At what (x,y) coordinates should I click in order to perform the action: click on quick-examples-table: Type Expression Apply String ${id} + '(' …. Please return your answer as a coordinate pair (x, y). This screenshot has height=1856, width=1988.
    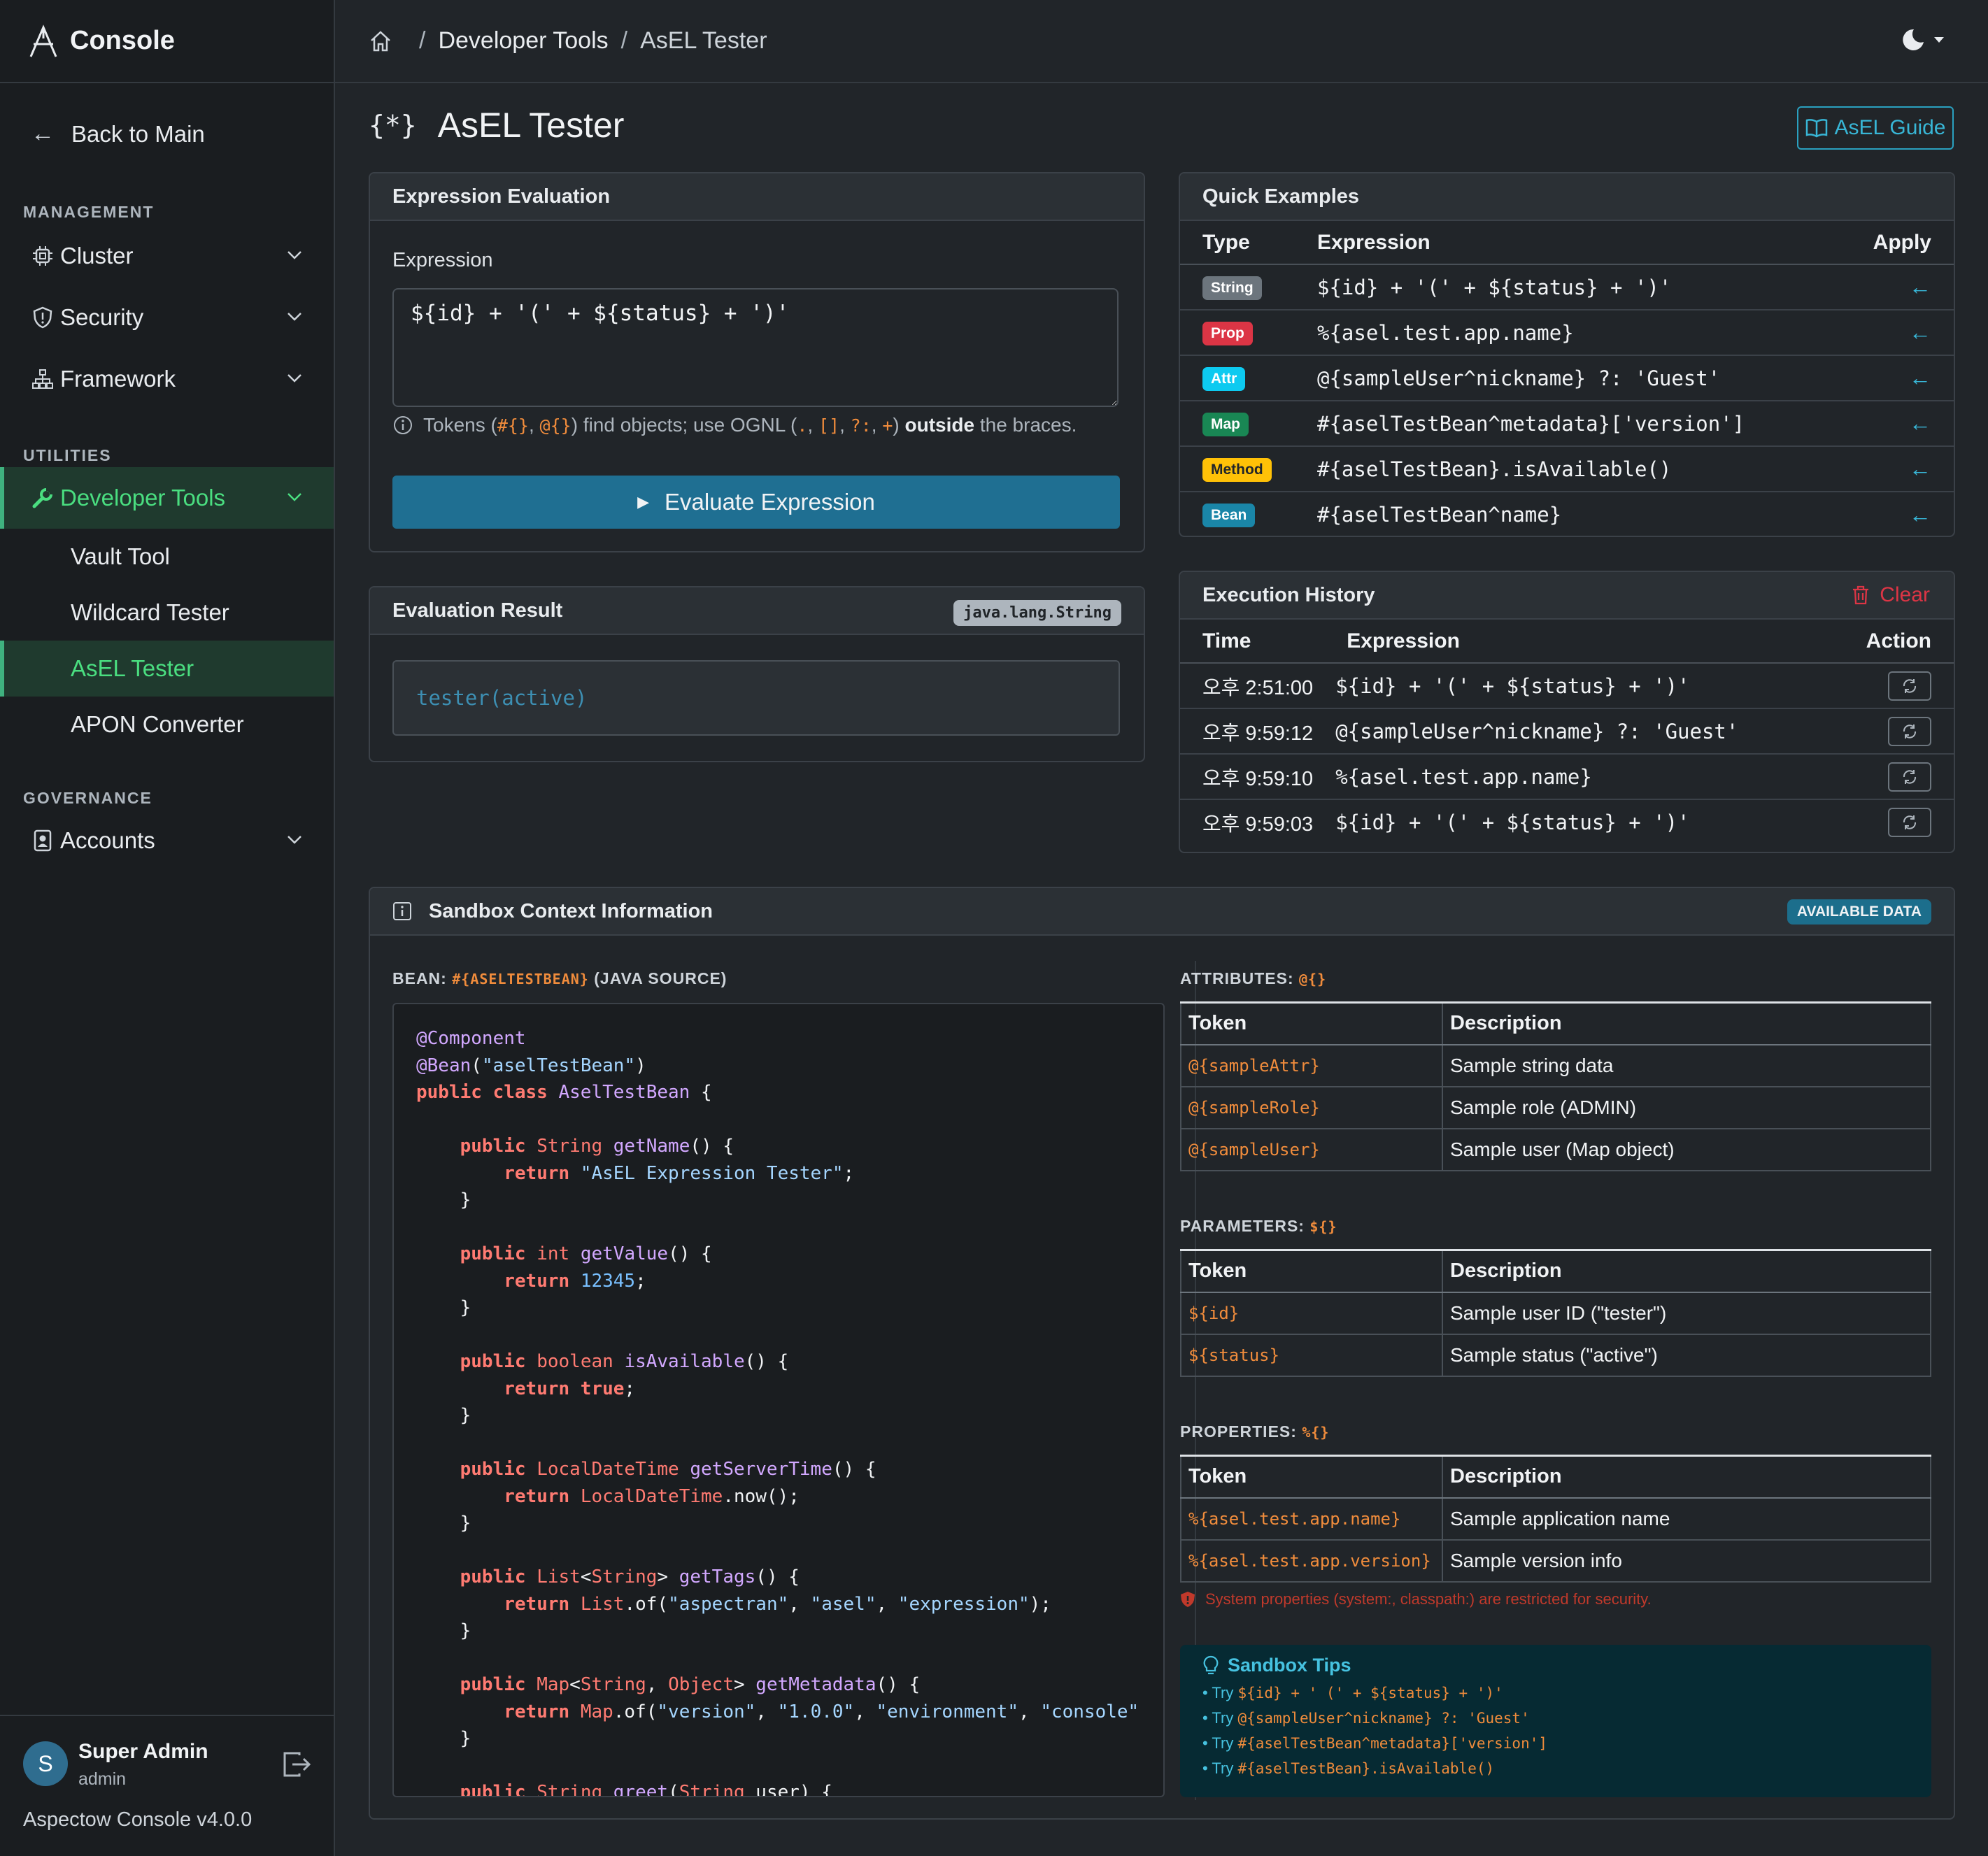
    Looking at the image, I should click on (1567, 378).